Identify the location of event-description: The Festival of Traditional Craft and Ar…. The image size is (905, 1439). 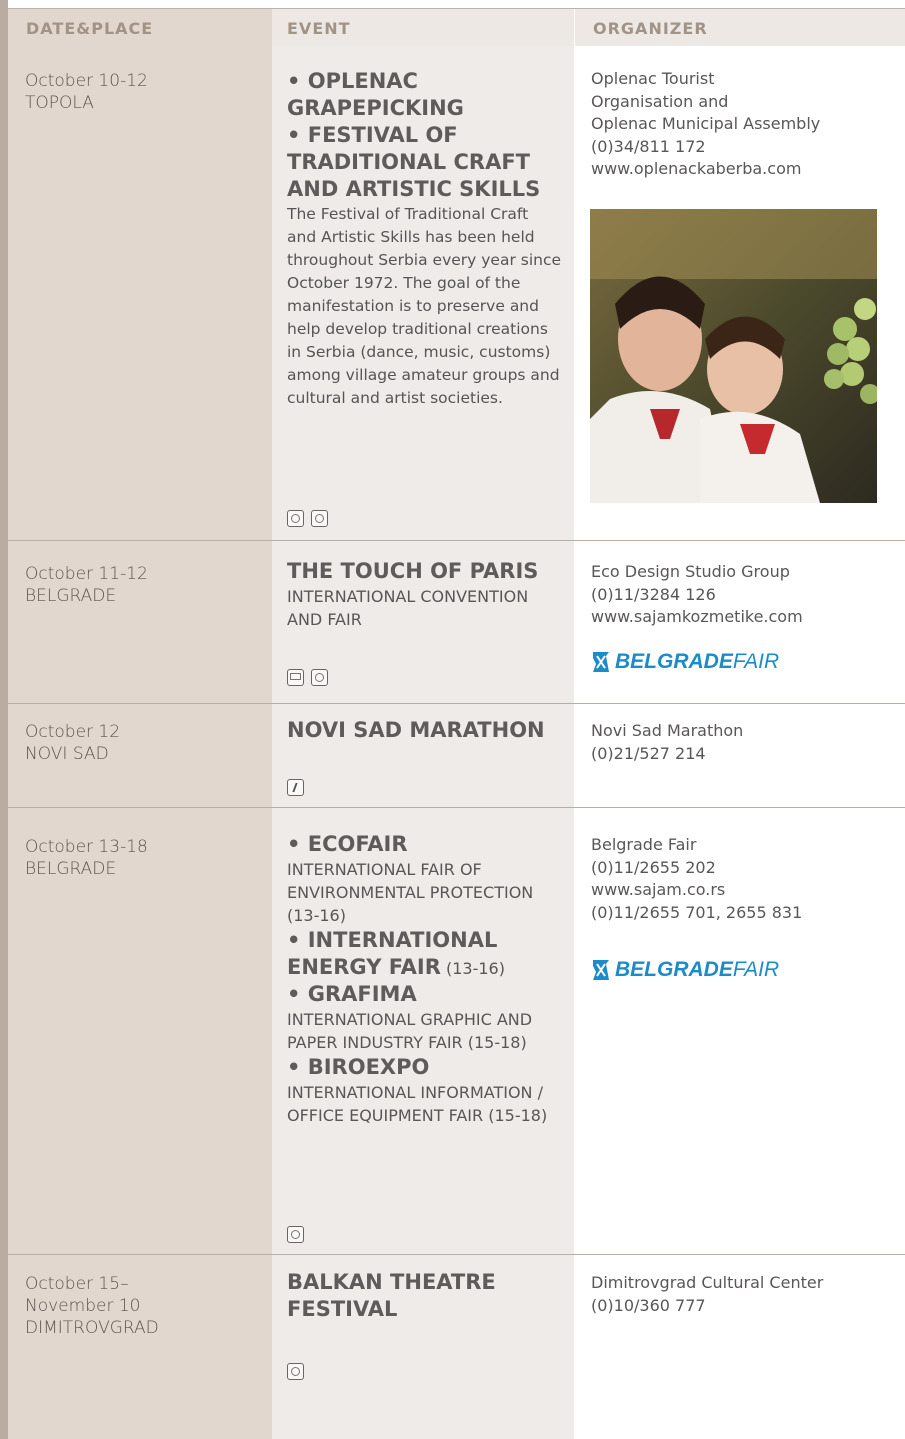
(424, 306).